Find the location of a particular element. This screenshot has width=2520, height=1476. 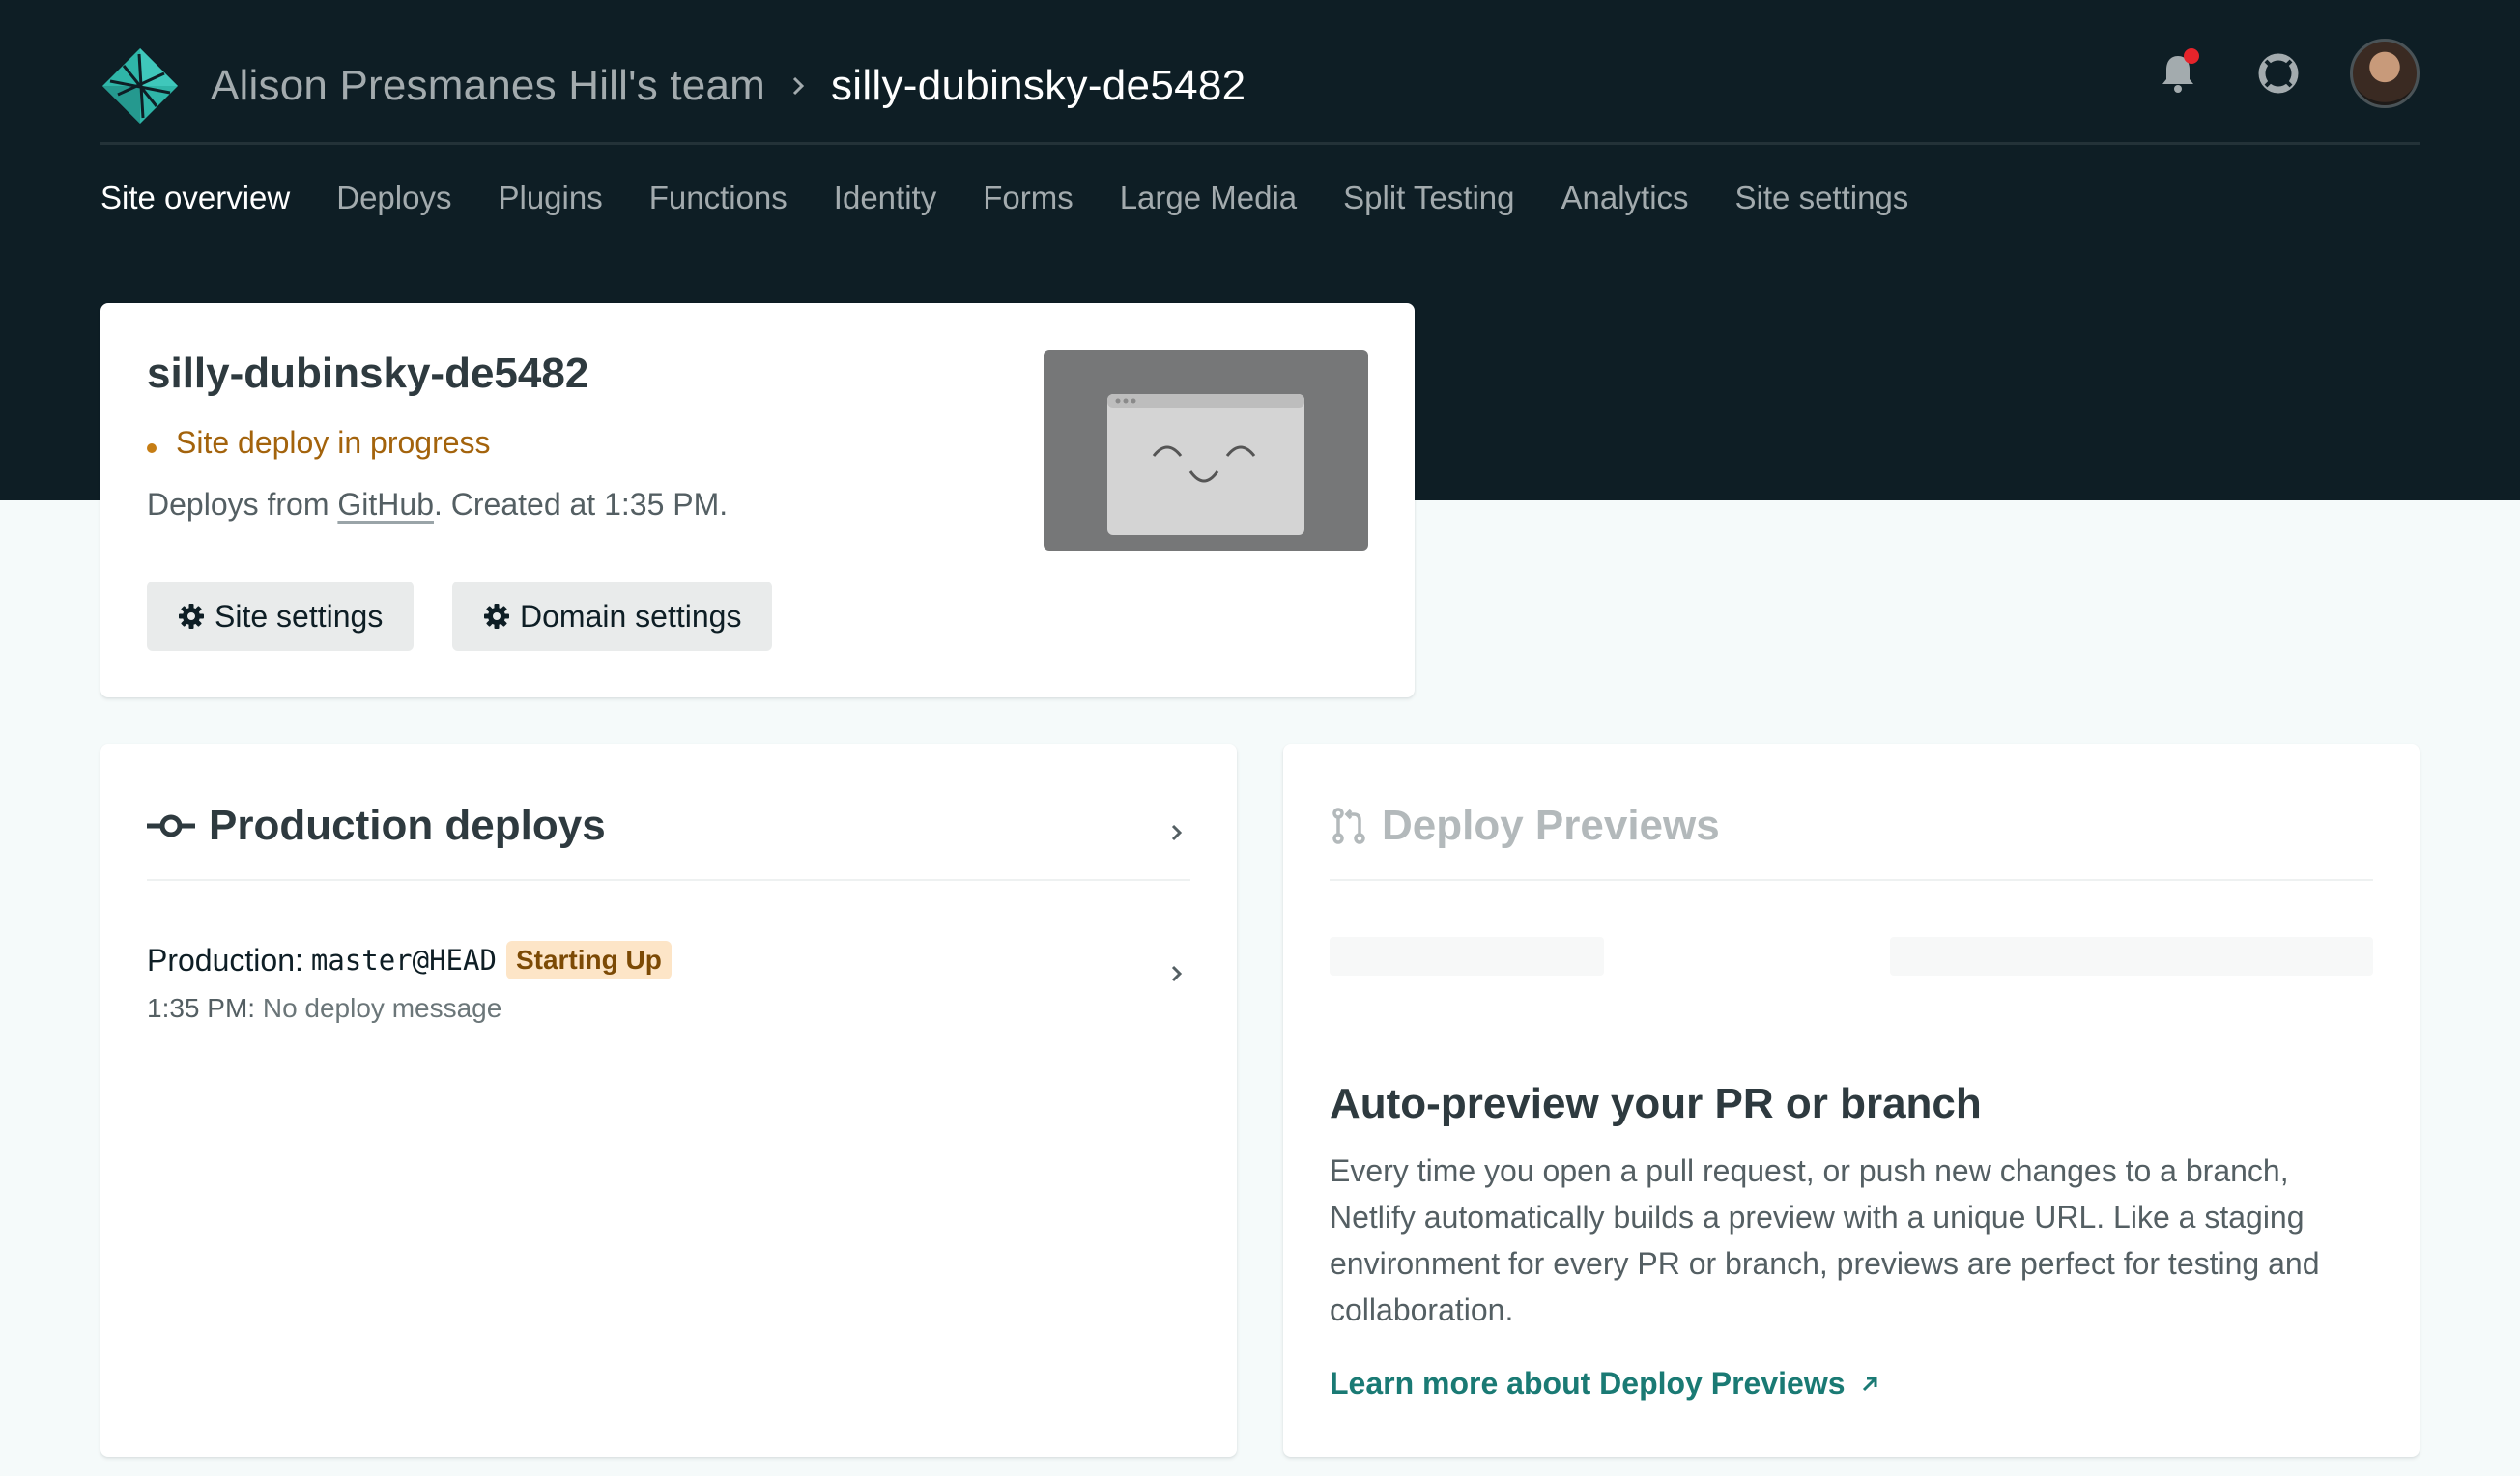

site-settings-button: Site settings is located at coordinates (281, 616).